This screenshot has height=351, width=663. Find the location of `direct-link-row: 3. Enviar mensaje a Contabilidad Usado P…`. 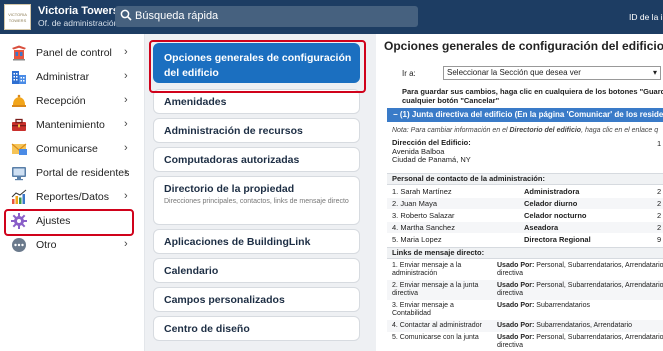

direct-link-row: 3. Enviar mensaje a Contabilidad Usado P… is located at coordinates (525, 310).